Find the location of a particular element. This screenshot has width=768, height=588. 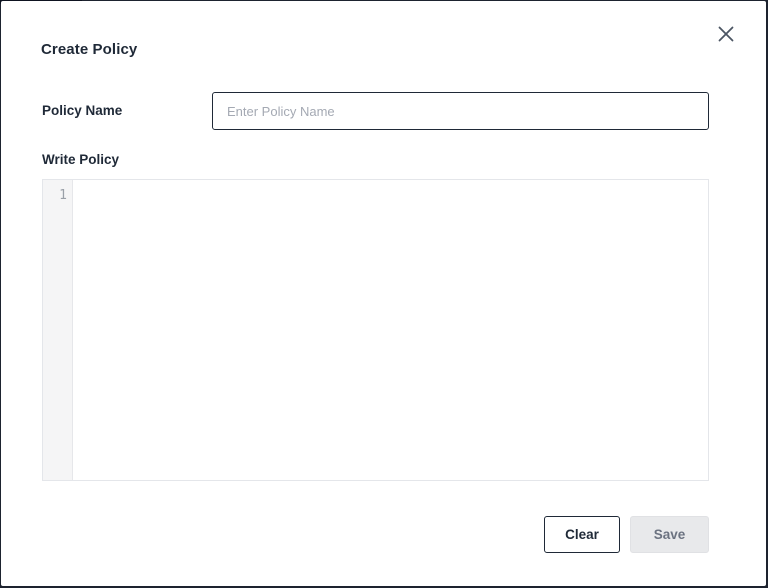

save-button: Save is located at coordinates (669, 534).